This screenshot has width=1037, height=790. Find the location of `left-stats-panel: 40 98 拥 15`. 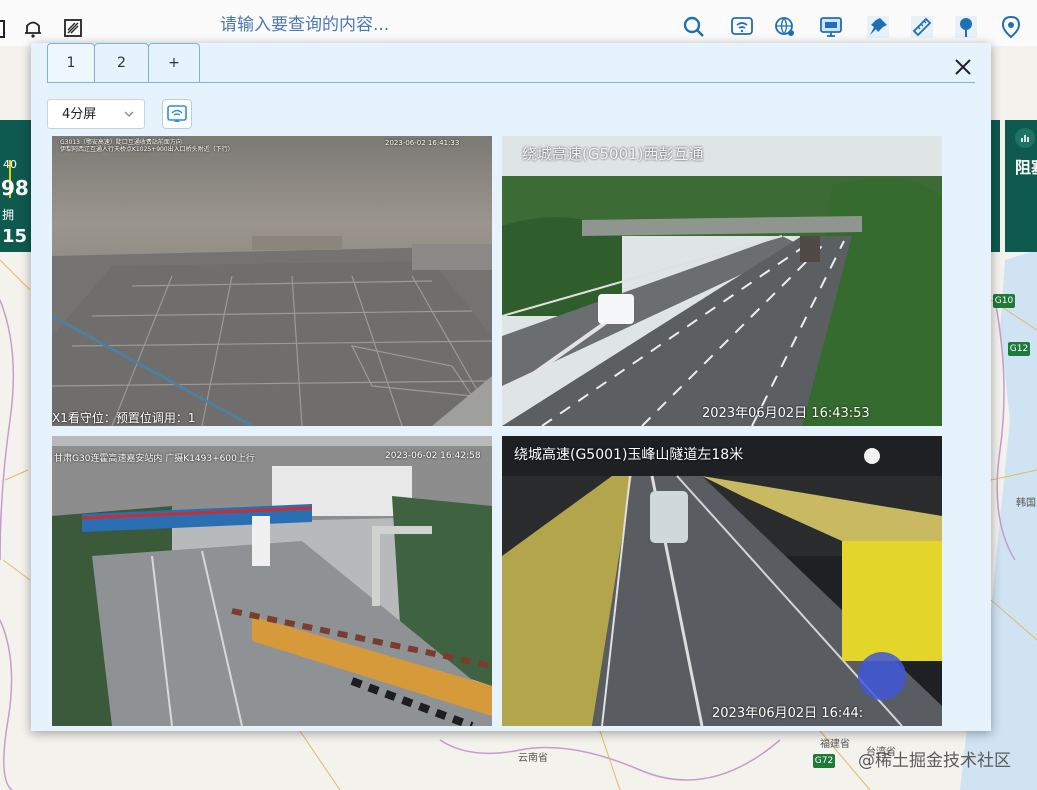

left-stats-panel: 40 98 拥 15 is located at coordinates (16, 186).